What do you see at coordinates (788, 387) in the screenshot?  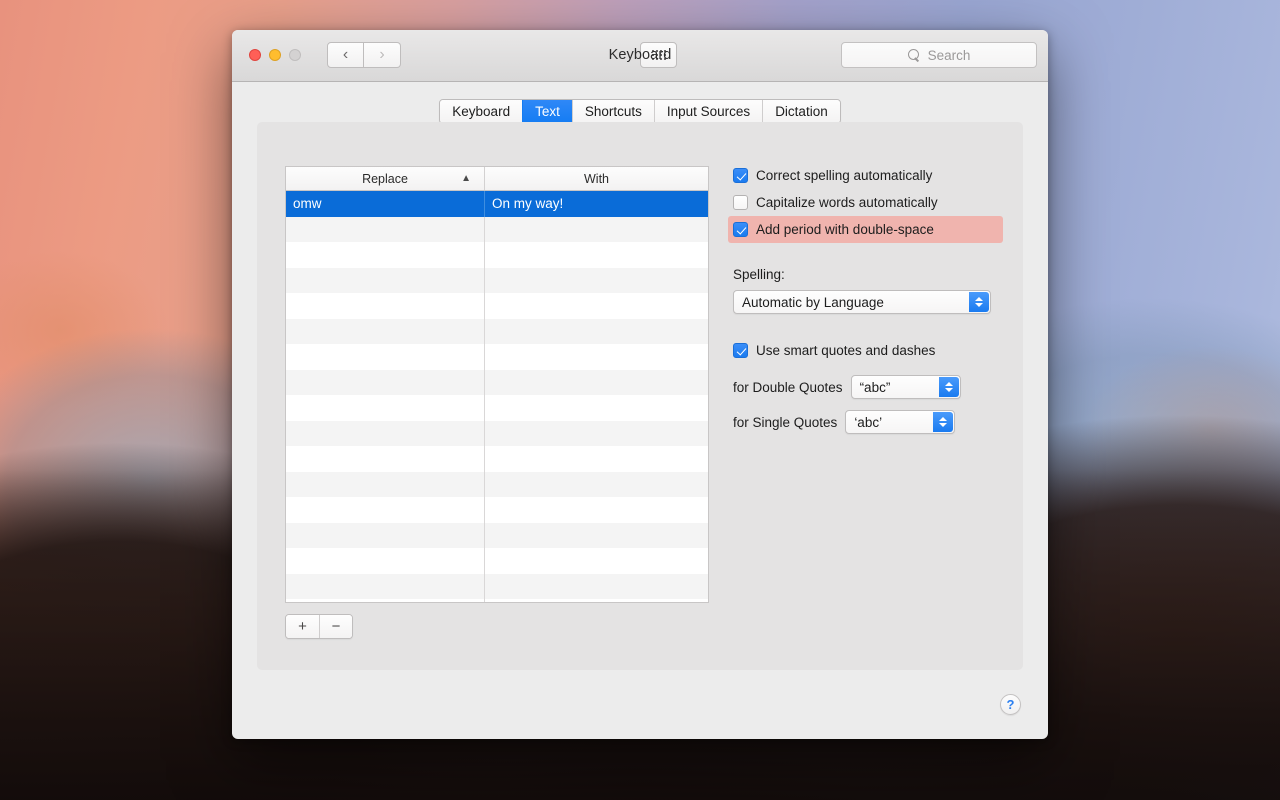 I see `double-quotes-label: for Double Quotes` at bounding box center [788, 387].